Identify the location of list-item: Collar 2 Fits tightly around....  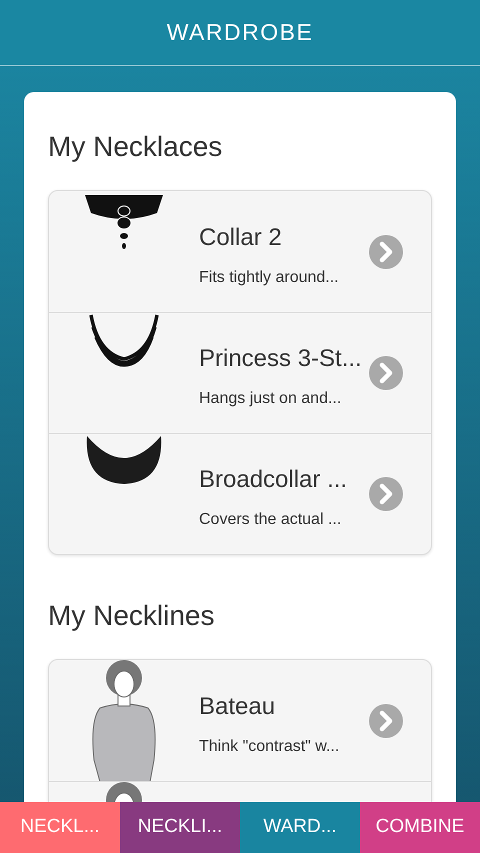
(240, 251).